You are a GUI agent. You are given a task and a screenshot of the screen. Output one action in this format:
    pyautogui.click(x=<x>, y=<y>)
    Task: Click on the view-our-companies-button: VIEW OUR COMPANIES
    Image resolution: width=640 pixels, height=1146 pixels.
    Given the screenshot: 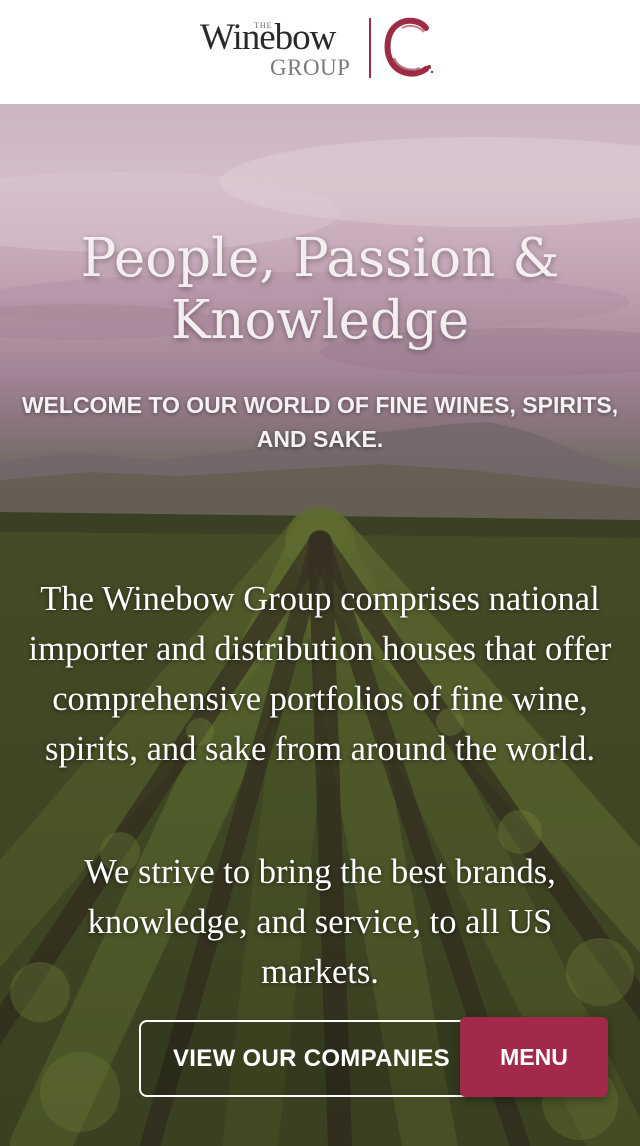 What is the action you would take?
    pyautogui.click(x=314, y=1058)
    